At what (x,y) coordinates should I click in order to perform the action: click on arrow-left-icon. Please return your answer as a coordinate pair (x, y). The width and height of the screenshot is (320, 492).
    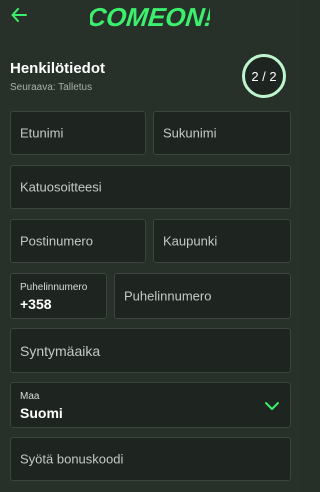
    Looking at the image, I should click on (19, 17).